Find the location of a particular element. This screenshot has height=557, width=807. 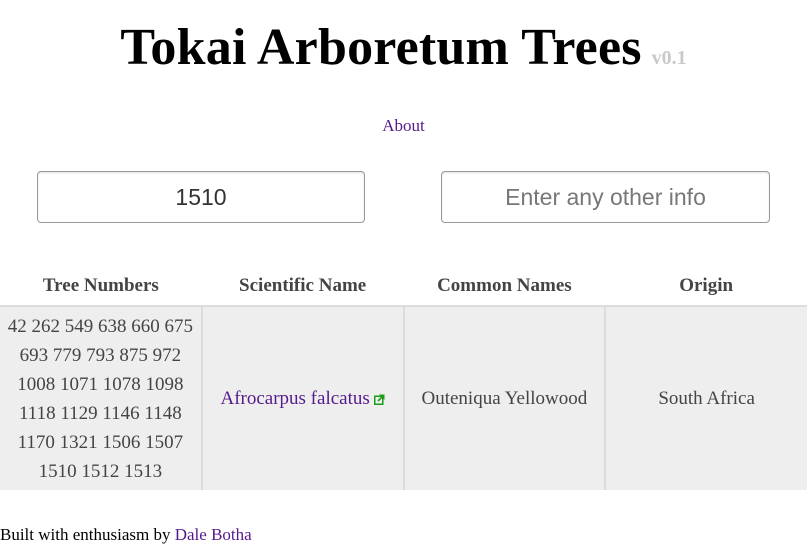

page-header: Tokai Arboretum Trees v0.1 is located at coordinates (403, 47).